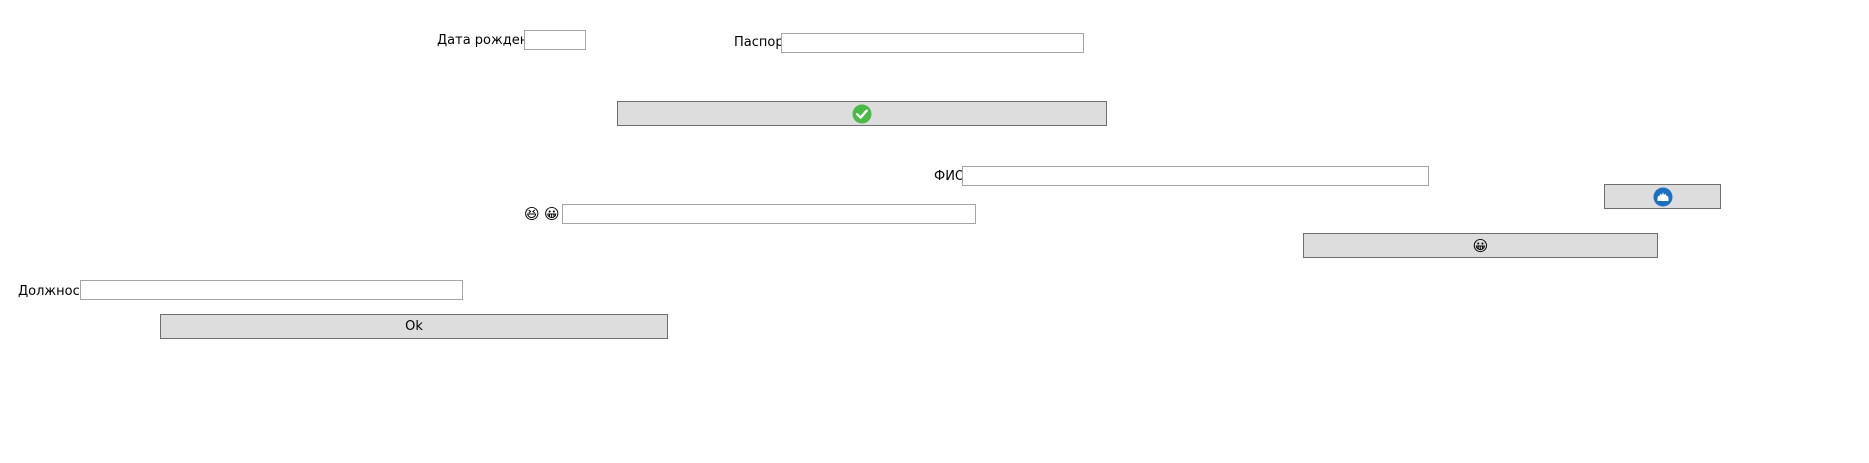 The height and width of the screenshot is (463, 1869). Describe the element at coordinates (414, 326) in the screenshot. I see `ok-button: Ok` at that location.